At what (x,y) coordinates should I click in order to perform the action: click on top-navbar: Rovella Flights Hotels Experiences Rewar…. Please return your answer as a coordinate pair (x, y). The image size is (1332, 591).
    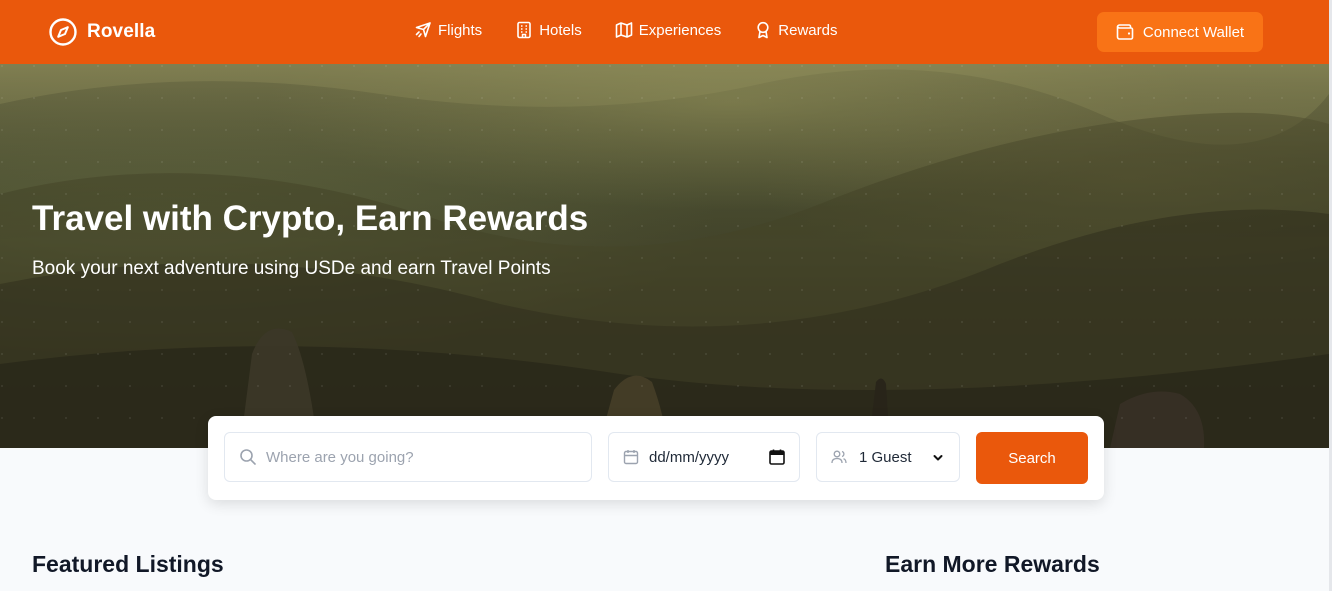
    Looking at the image, I should click on (664, 32).